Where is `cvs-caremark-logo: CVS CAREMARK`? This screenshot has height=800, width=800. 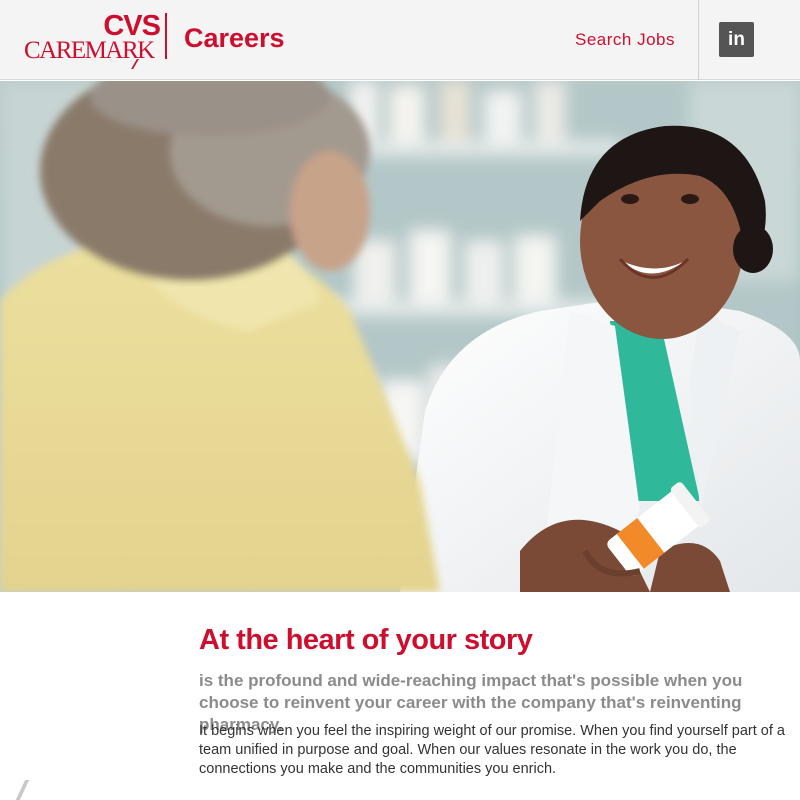 cvs-caremark-logo: CVS CAREMARK is located at coordinates (93, 41).